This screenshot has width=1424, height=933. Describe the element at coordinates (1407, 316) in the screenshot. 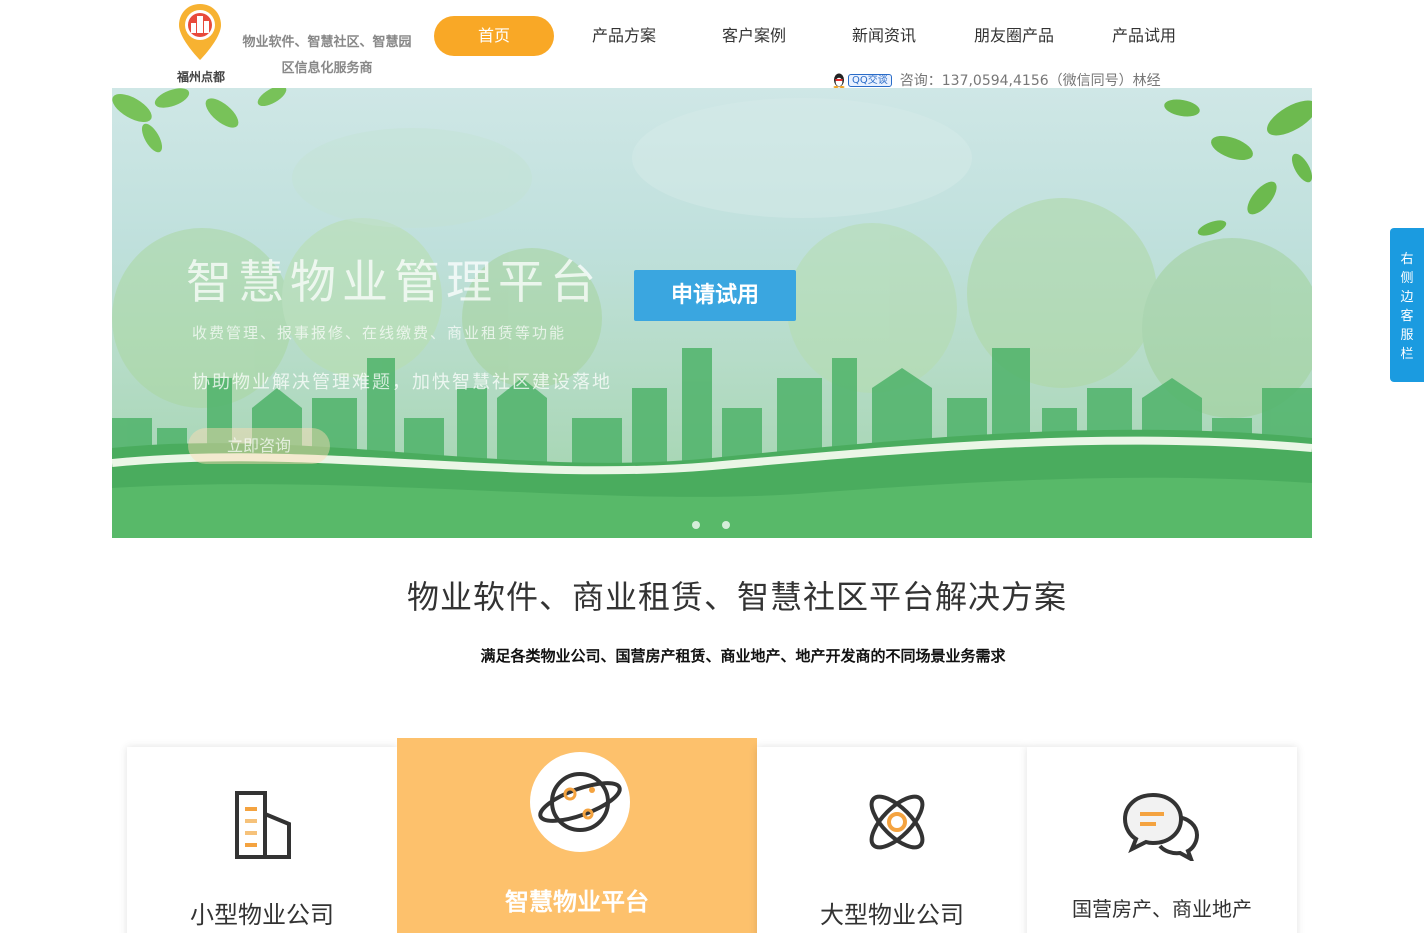

I see `side-tab-char: 客` at that location.